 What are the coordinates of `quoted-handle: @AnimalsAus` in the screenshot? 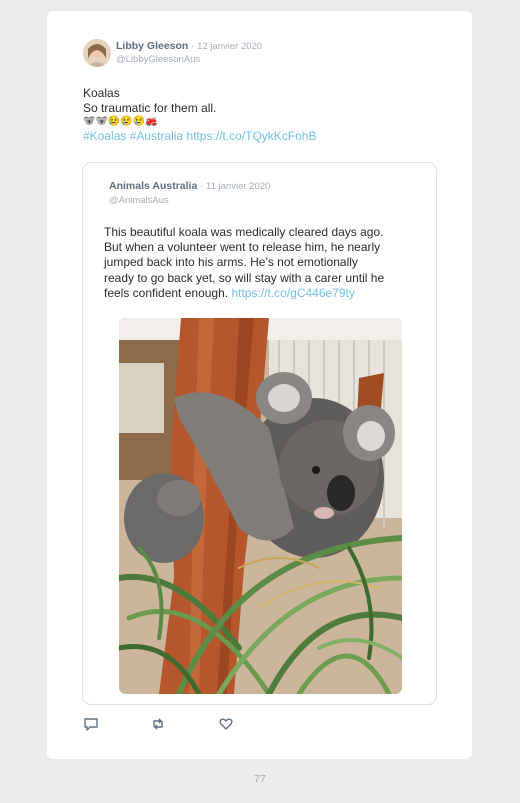 It's located at (139, 200).